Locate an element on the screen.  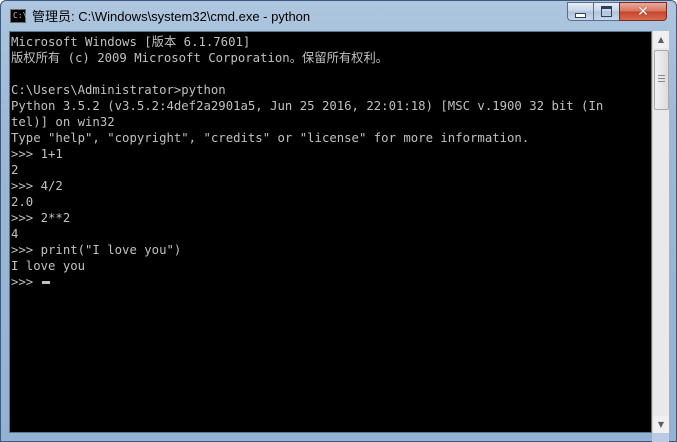
scroll-down-button: ▼ is located at coordinates (661, 424).